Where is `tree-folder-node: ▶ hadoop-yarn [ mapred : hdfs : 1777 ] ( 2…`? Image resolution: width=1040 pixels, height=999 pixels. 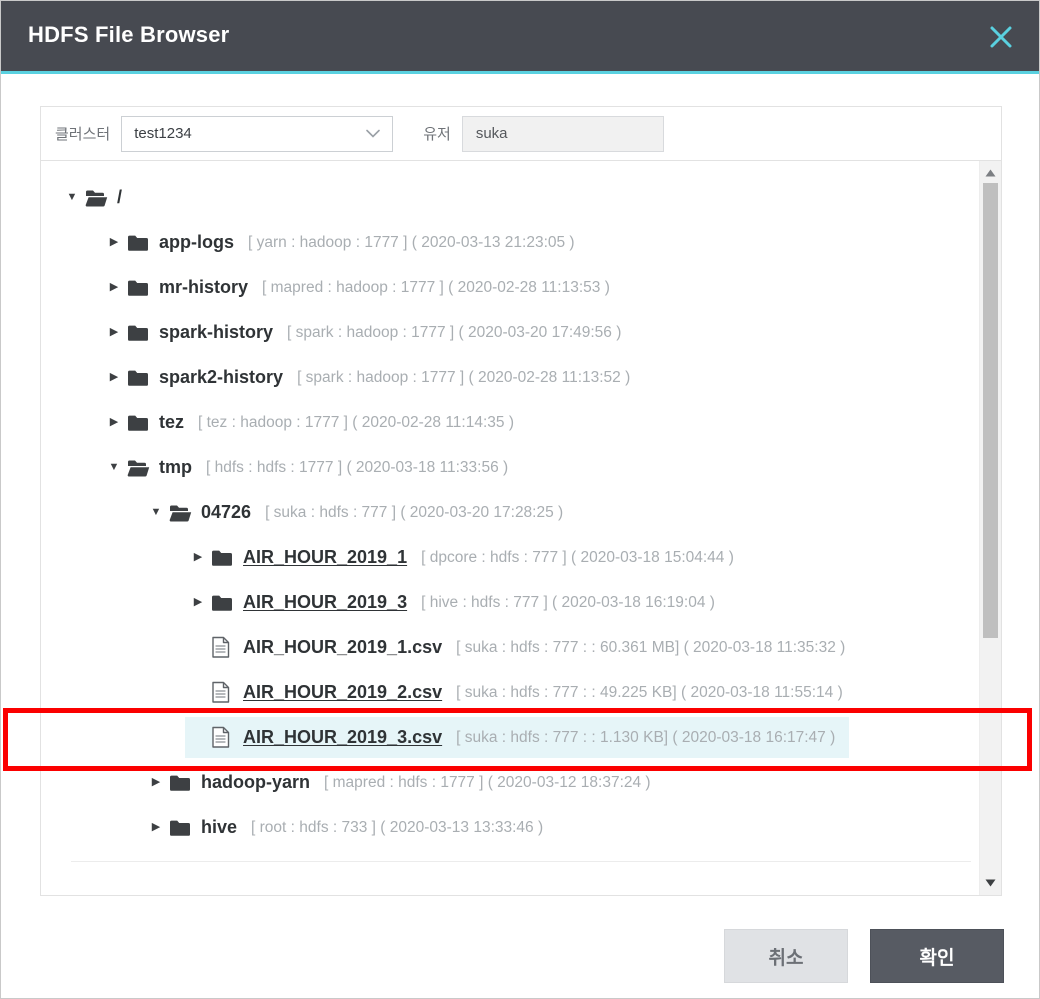
tree-folder-node: ▶ hadoop-yarn [ mapred : hdfs : 1777 ] ( 2… is located at coordinates (506, 782).